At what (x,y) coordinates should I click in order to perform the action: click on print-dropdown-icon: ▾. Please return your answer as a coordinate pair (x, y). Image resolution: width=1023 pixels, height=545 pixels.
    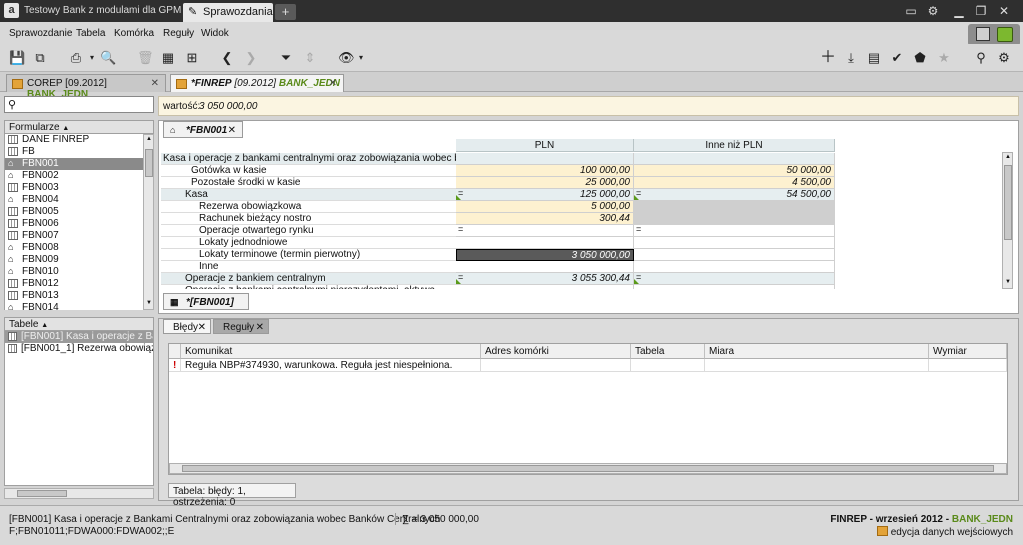
    Looking at the image, I should click on (92, 58).